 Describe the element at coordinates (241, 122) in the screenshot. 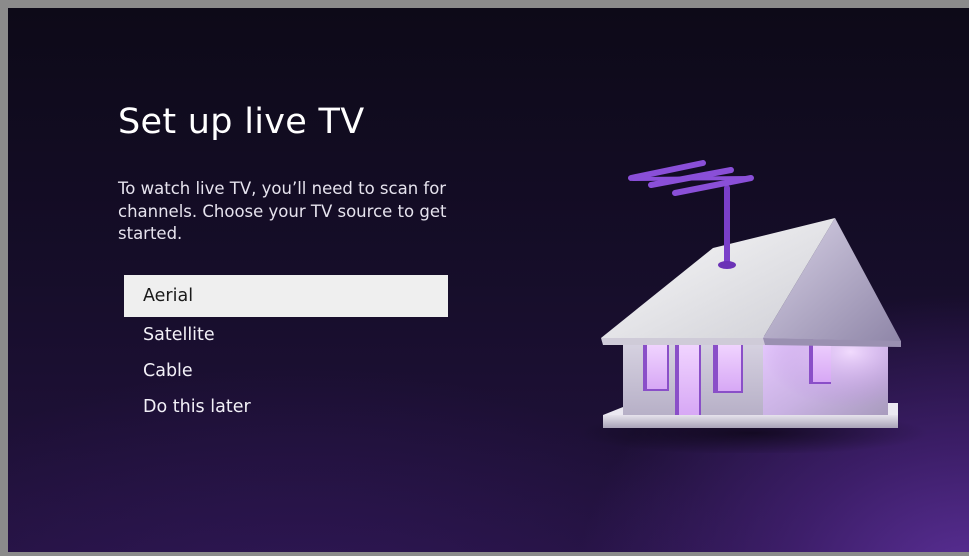

I see `page-title: Set up live TV` at that location.